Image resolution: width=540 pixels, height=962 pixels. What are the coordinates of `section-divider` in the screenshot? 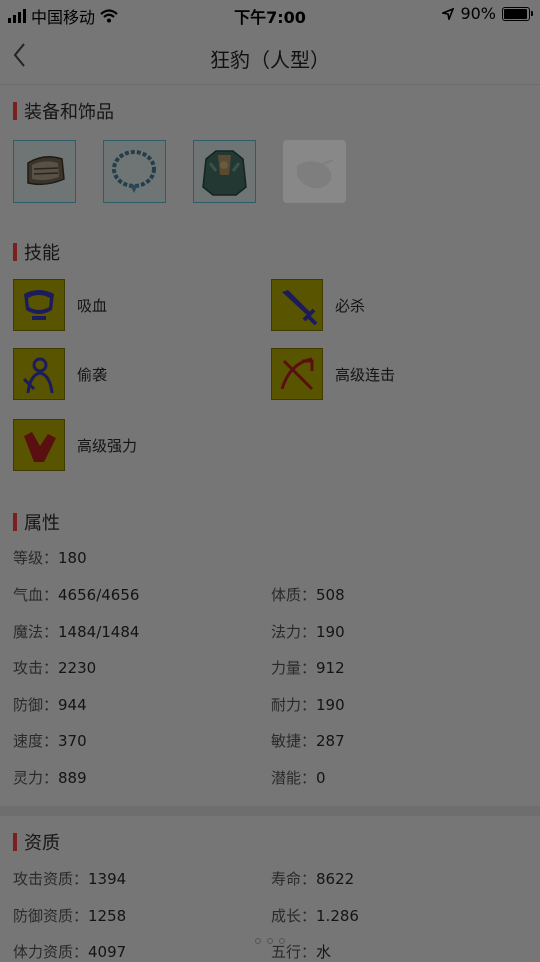 It's located at (270, 811).